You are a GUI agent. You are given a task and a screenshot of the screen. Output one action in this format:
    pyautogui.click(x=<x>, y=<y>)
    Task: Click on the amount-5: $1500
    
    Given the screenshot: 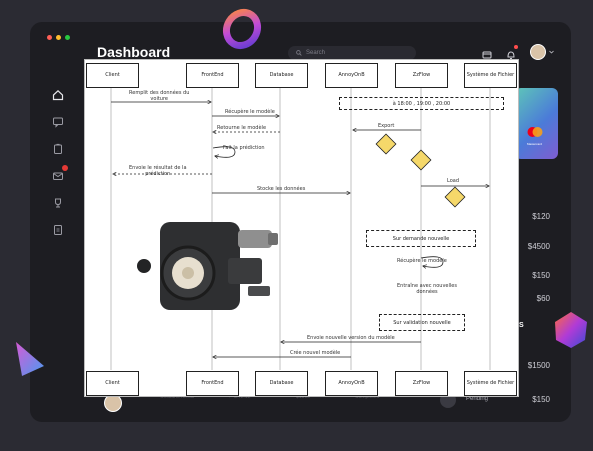 What is the action you would take?
    pyautogui.click(x=538, y=365)
    